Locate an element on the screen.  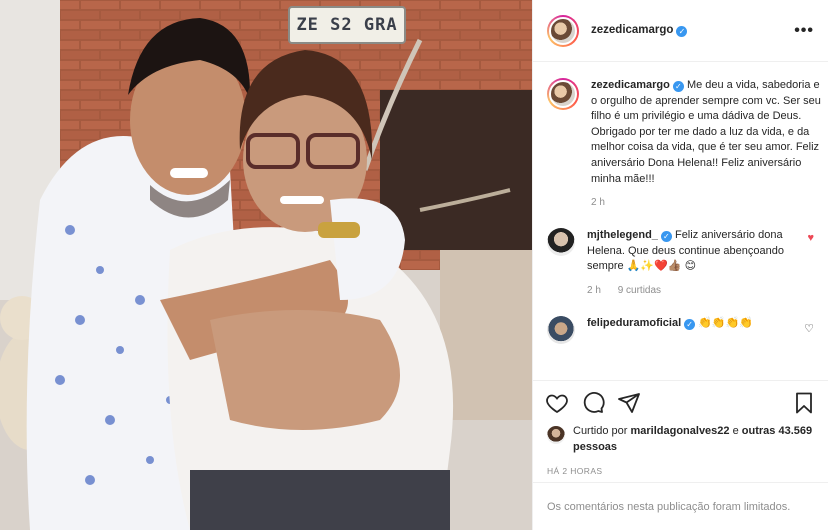
liker-avatar is located at coordinates (556, 435).